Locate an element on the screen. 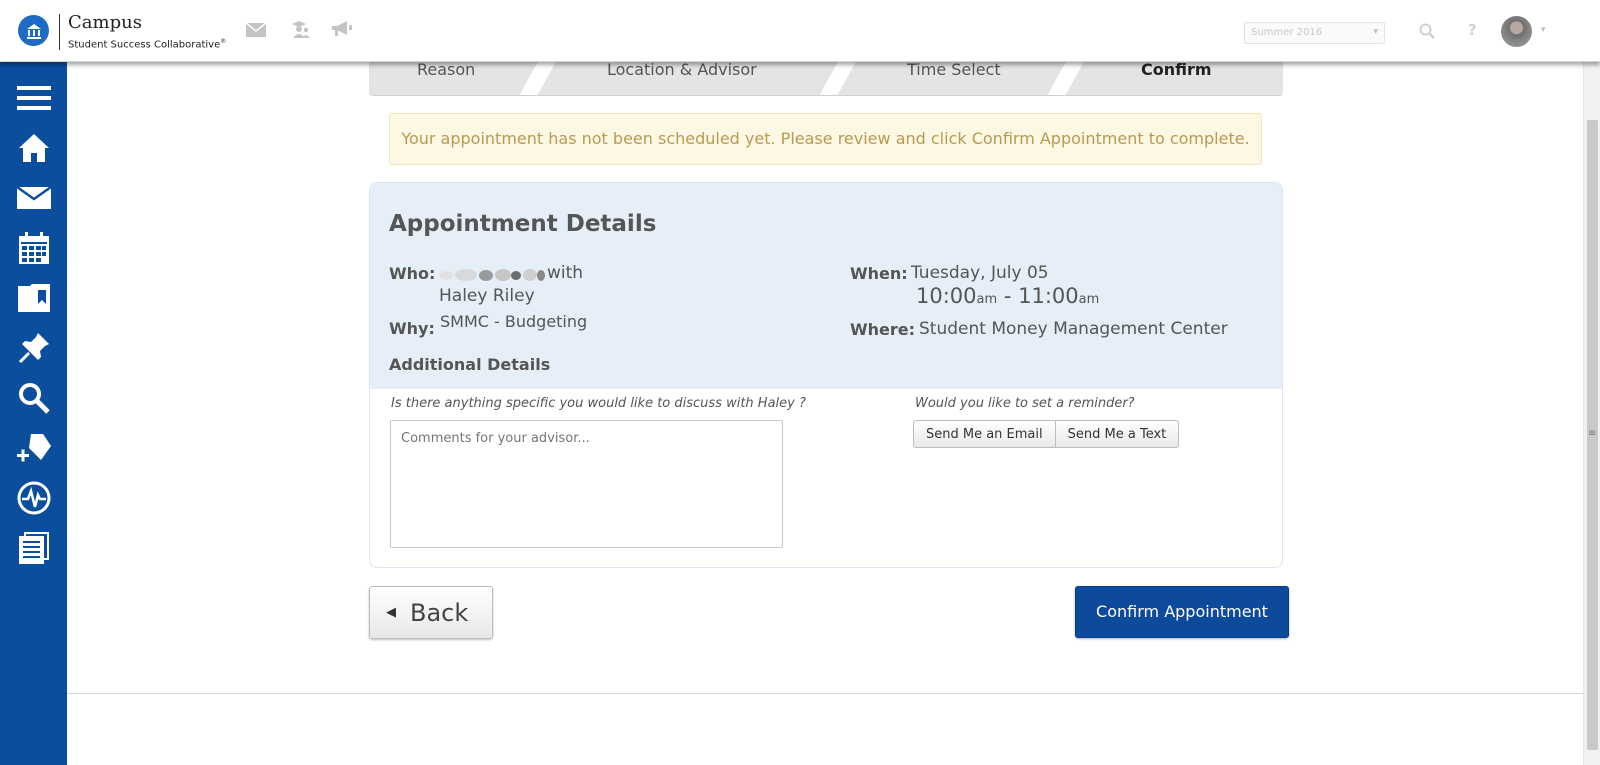  sidebar-nav is located at coordinates (33, 413).